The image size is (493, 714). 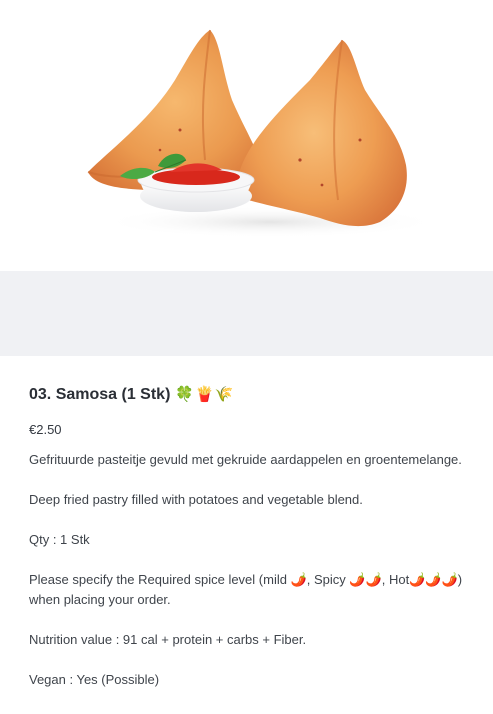 I want to click on dietary-icons: 🍀 🍟 🌾, so click(x=204, y=395).